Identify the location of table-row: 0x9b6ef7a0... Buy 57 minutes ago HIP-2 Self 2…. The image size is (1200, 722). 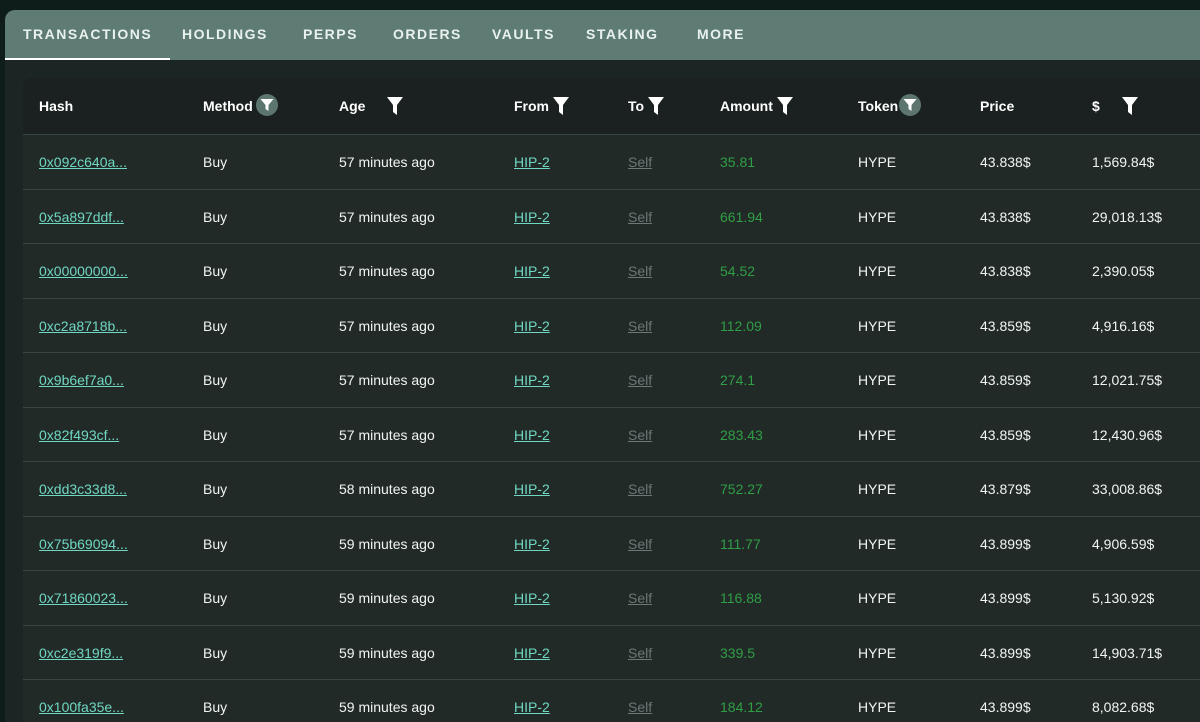
(611, 379).